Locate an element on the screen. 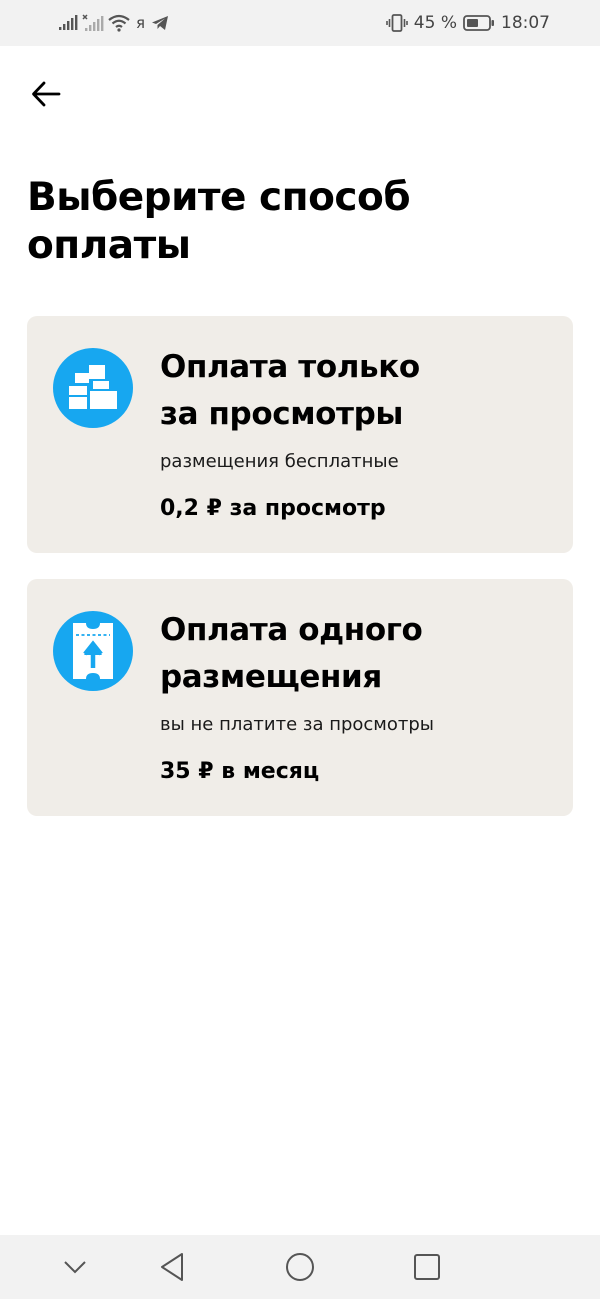 The image size is (600, 1299). page-title: Выберите способ оплаты is located at coordinates (219, 221).